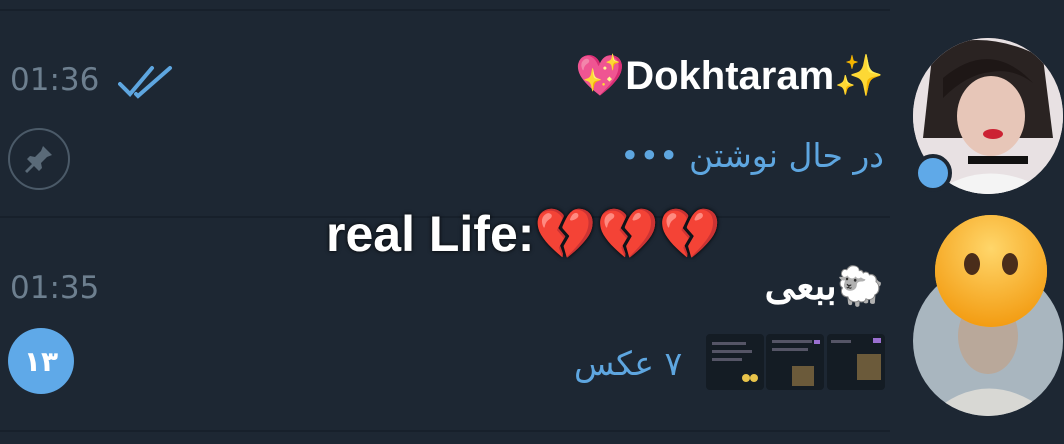  What do you see at coordinates (859, 76) in the screenshot?
I see `sparkles-emoji: ✨` at bounding box center [859, 76].